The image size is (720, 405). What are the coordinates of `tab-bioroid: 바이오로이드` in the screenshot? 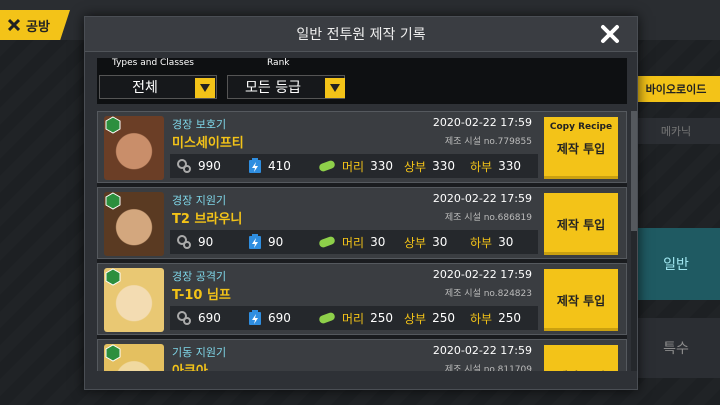 It's located at (676, 89).